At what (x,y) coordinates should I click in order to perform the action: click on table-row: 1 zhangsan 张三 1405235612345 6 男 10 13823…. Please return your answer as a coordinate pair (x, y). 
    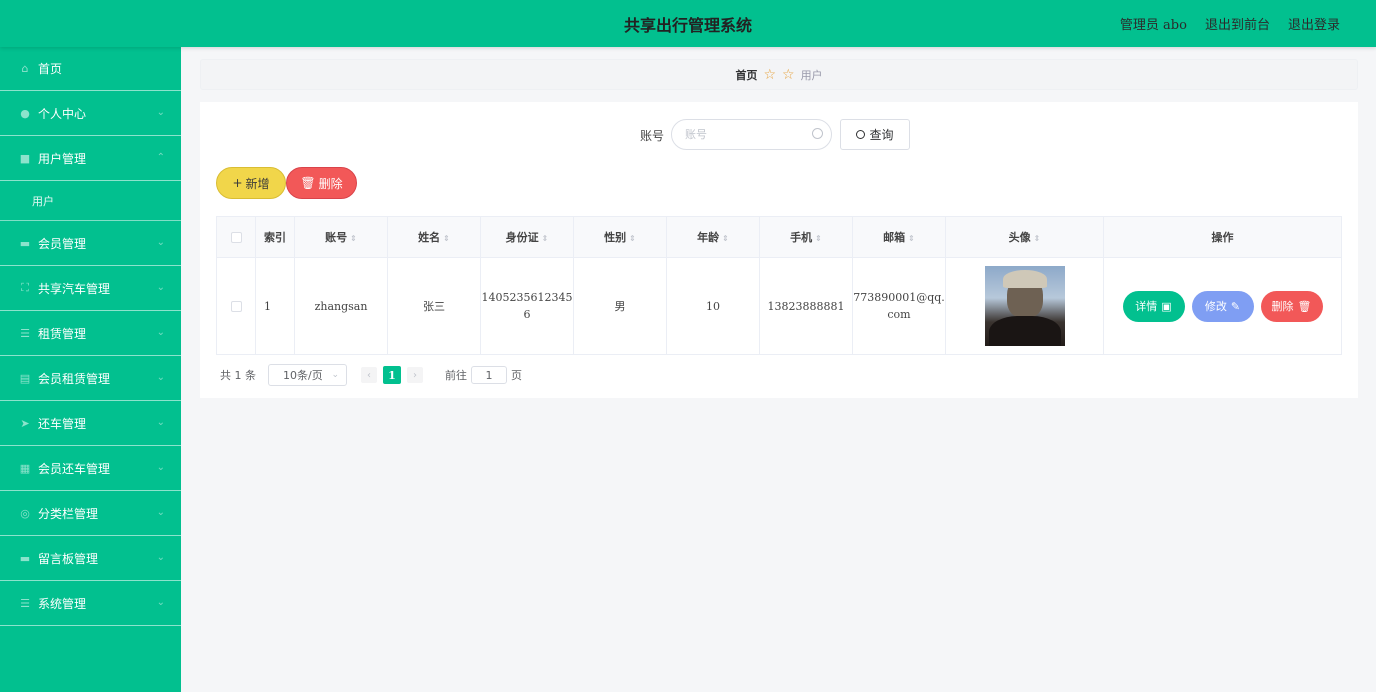
    Looking at the image, I should click on (779, 306).